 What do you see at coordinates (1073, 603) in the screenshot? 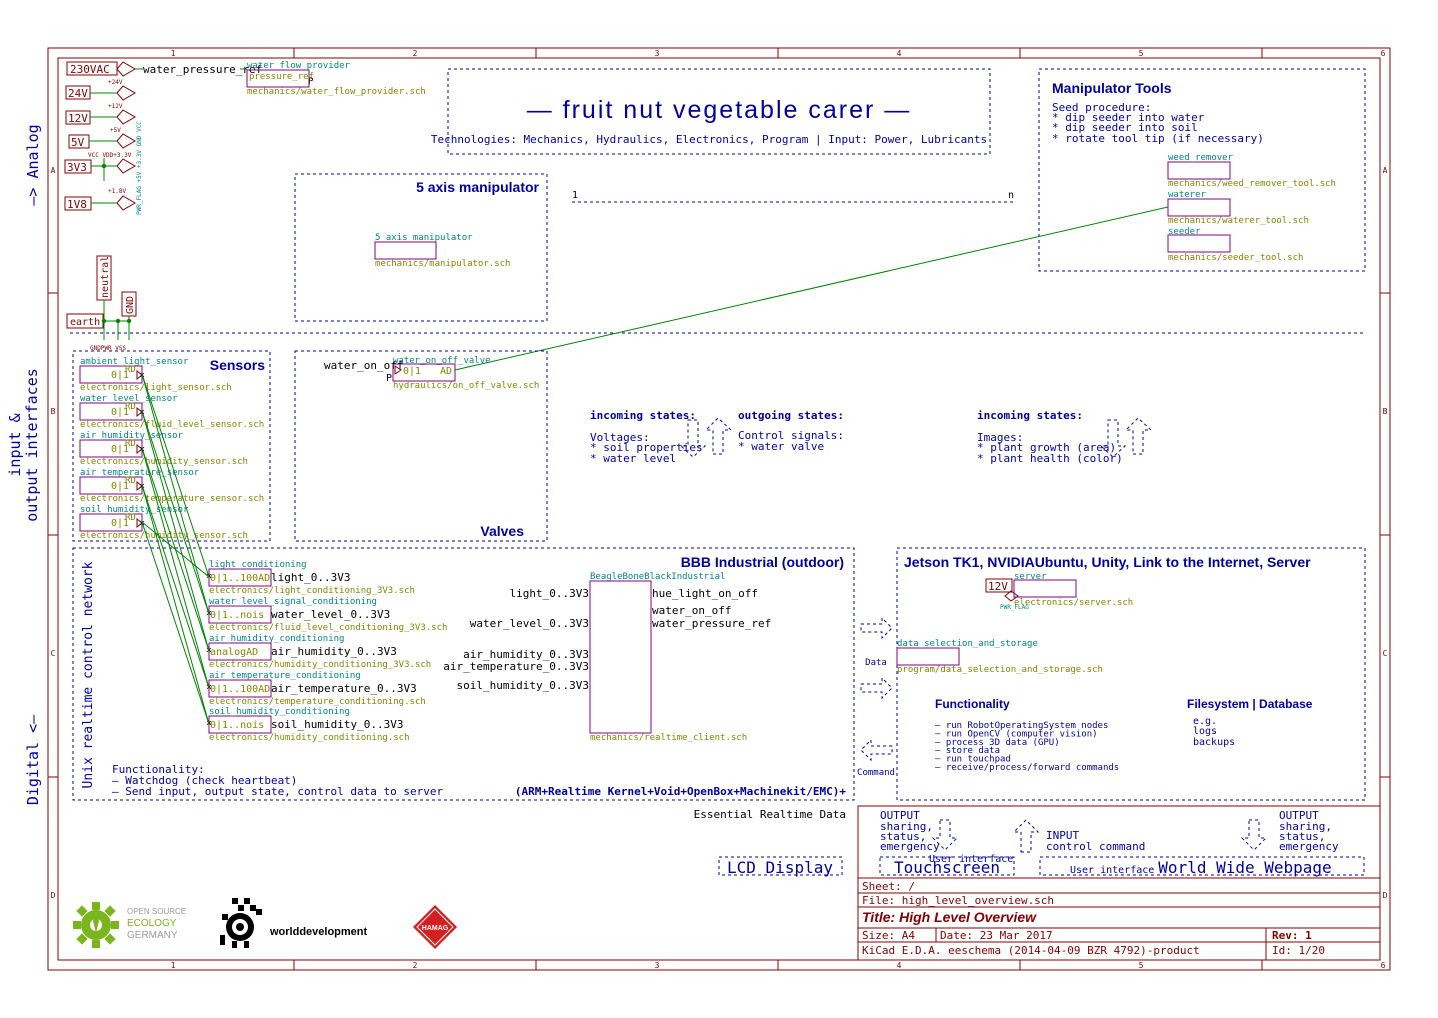
I see `server-file: electronics/server.sch` at bounding box center [1073, 603].